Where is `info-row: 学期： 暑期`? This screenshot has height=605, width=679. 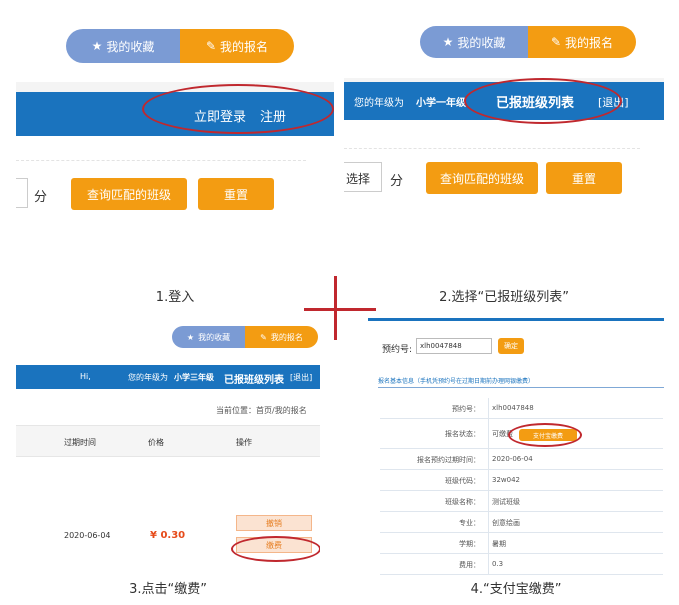 info-row: 学期： 暑期 is located at coordinates (521, 543).